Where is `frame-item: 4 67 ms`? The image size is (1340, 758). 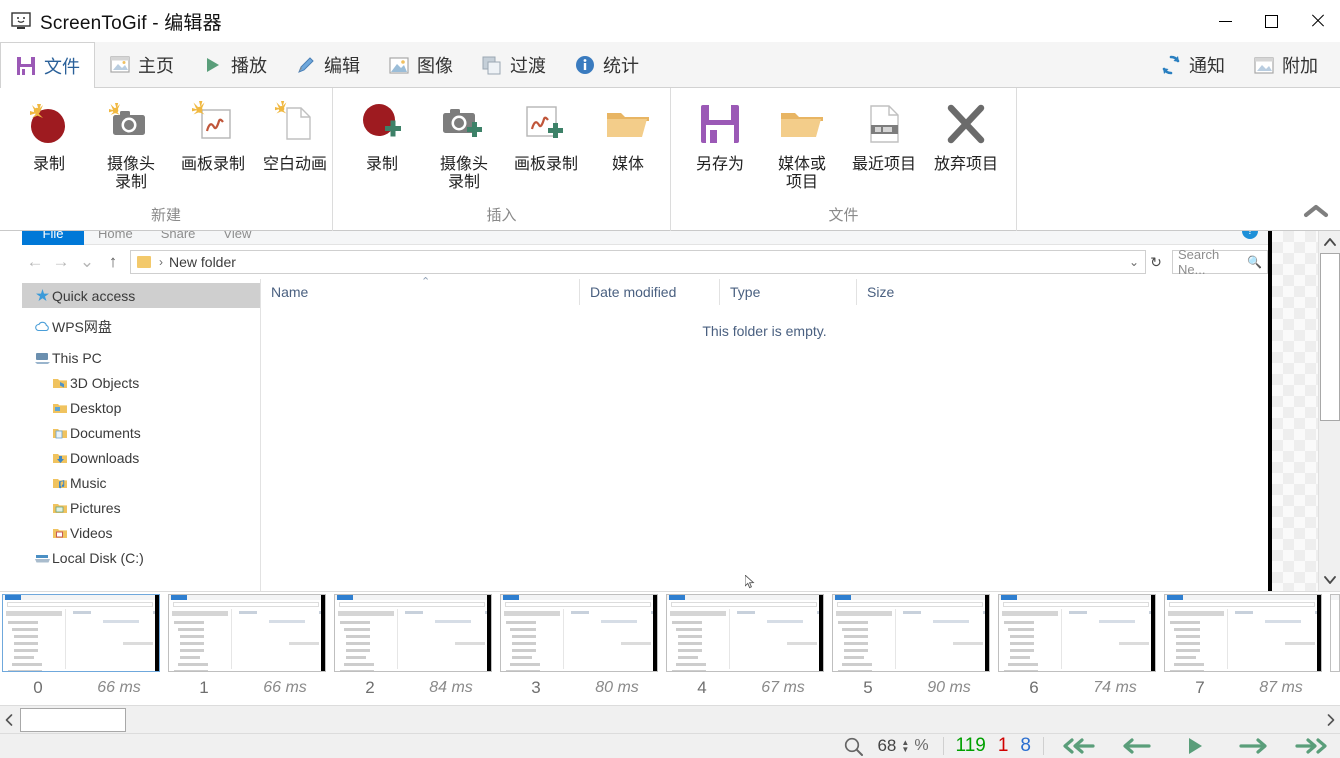 frame-item: 4 67 ms is located at coordinates (747, 649).